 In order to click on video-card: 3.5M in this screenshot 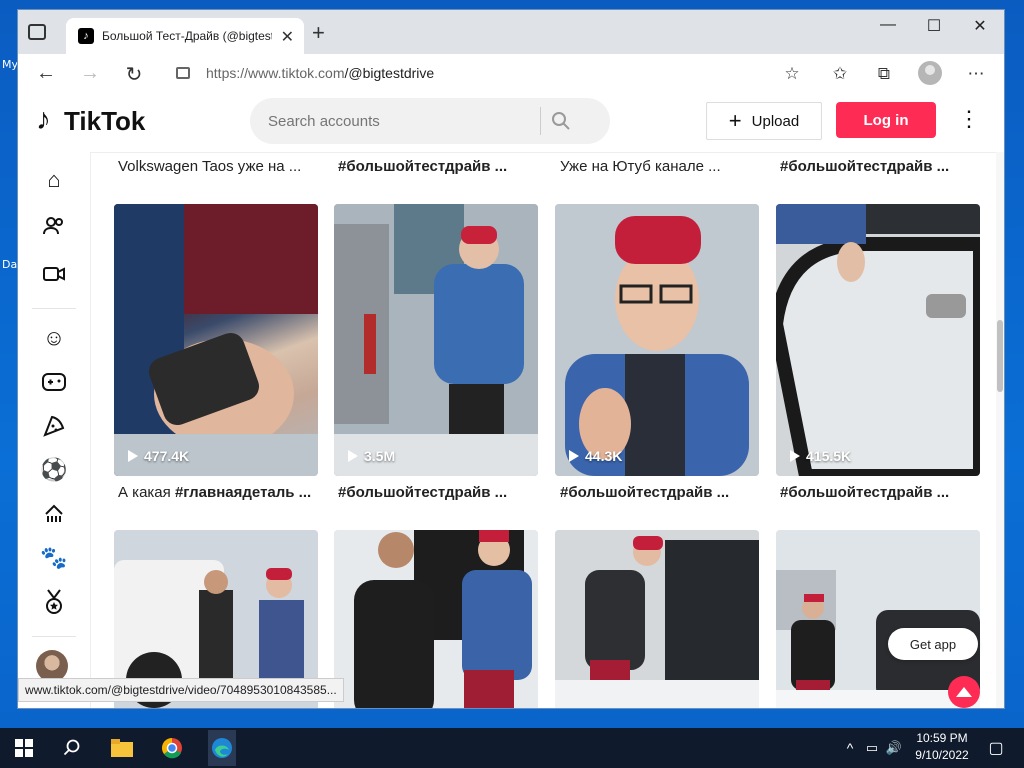, I will do `click(436, 340)`.